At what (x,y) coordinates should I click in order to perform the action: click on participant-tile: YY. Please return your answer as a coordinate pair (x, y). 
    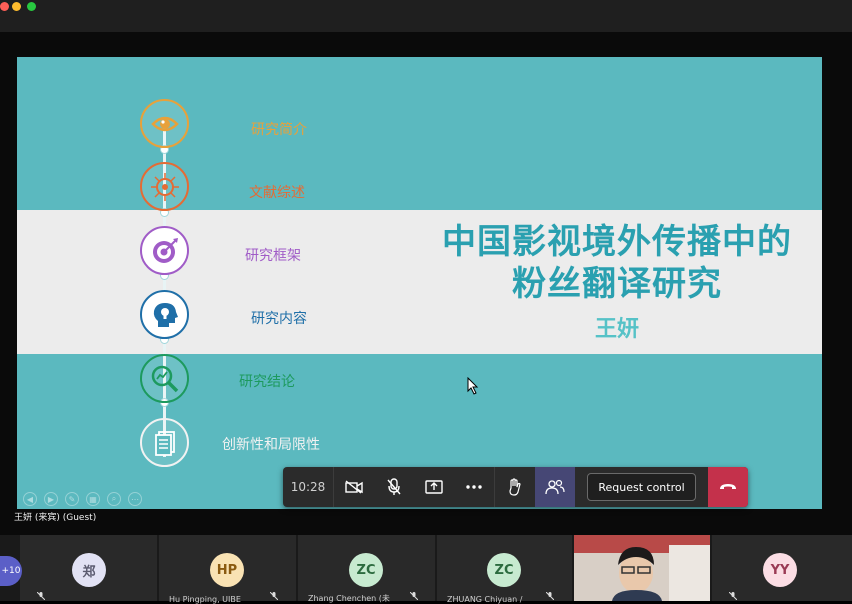
    Looking at the image, I should click on (782, 568).